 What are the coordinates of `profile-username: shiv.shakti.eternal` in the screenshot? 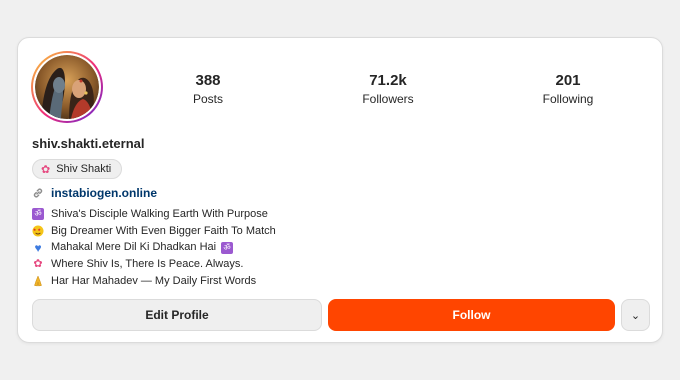 It's located at (88, 143).